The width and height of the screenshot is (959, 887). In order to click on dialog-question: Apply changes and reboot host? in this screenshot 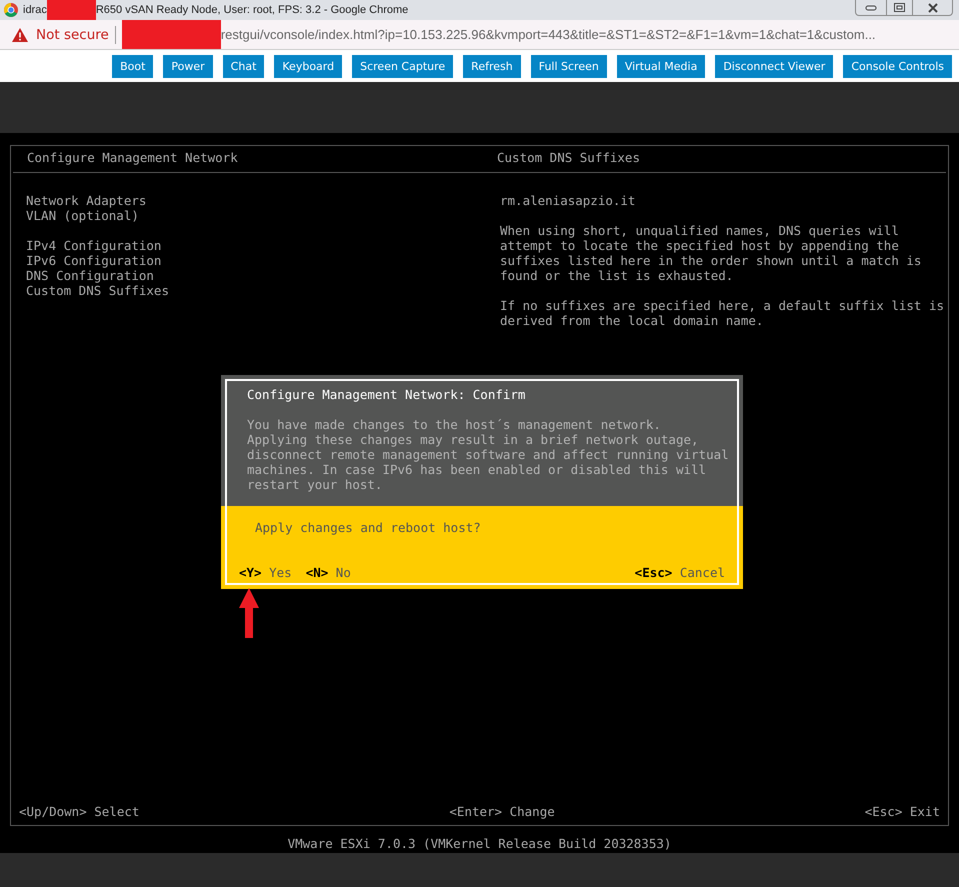, I will do `click(368, 527)`.